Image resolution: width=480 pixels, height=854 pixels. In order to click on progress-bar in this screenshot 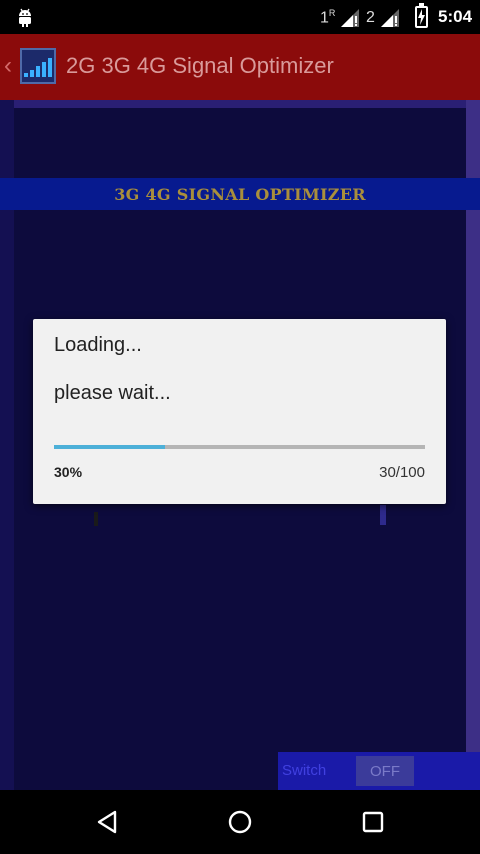, I will do `click(239, 447)`.